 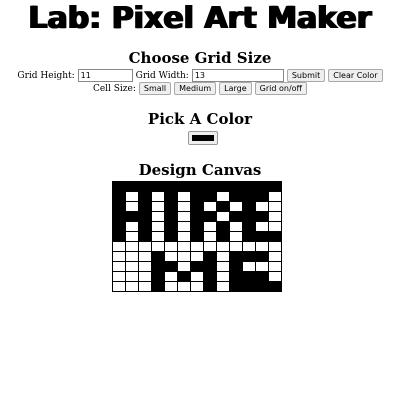 What do you see at coordinates (237, 75) in the screenshot?
I see `grid-width-input` at bounding box center [237, 75].